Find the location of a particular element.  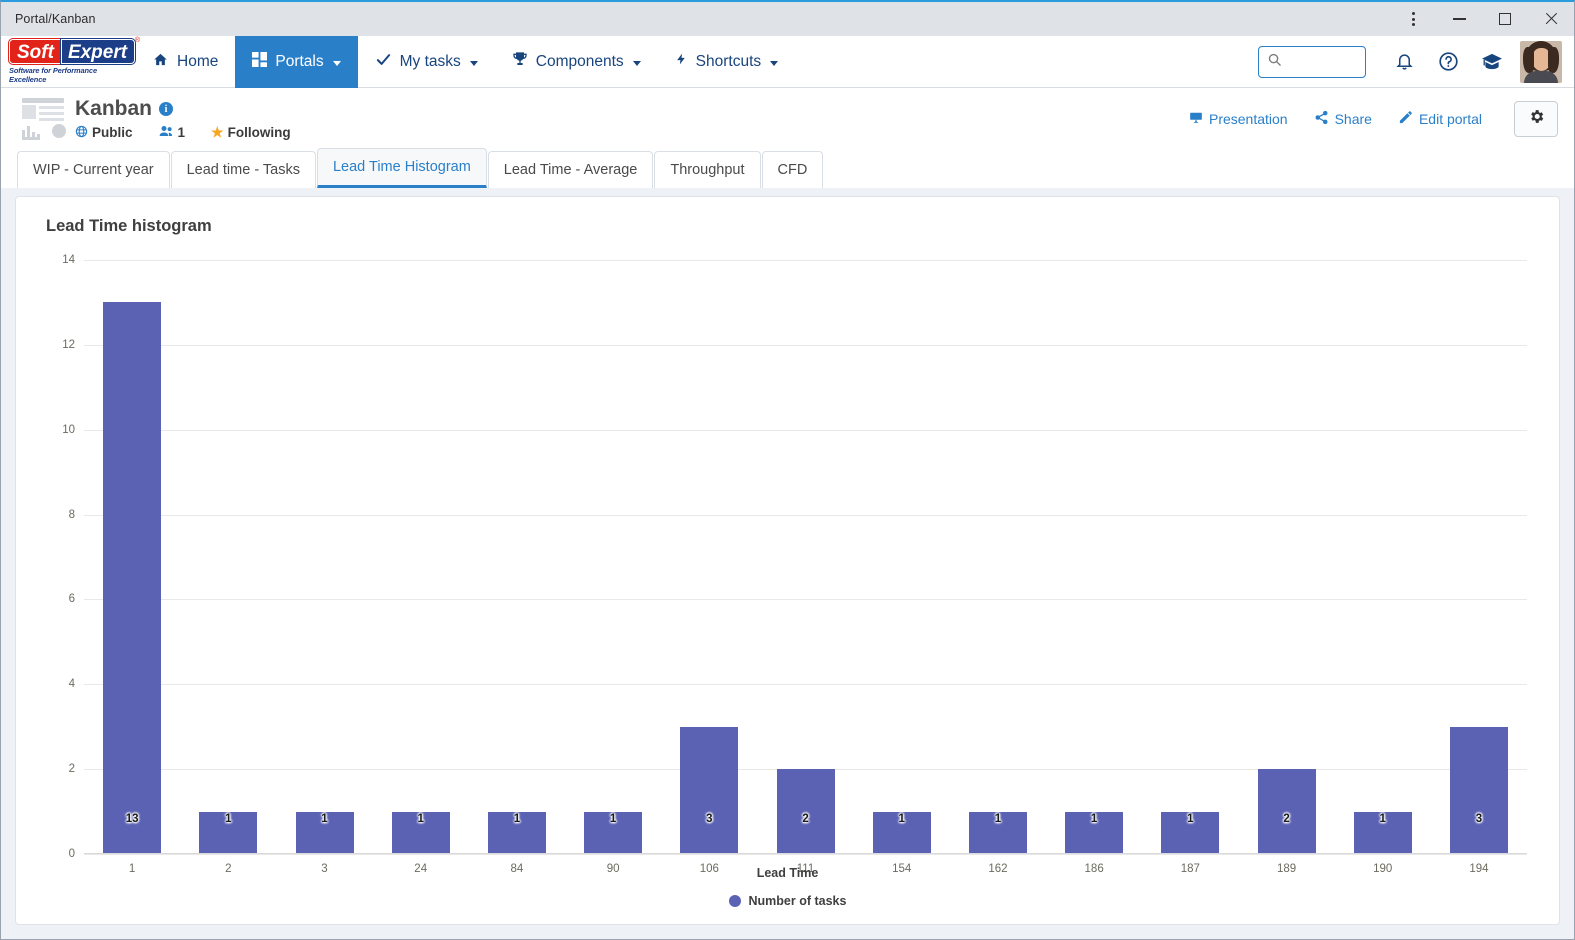

tab-label: WIP - Current year is located at coordinates (93, 170).